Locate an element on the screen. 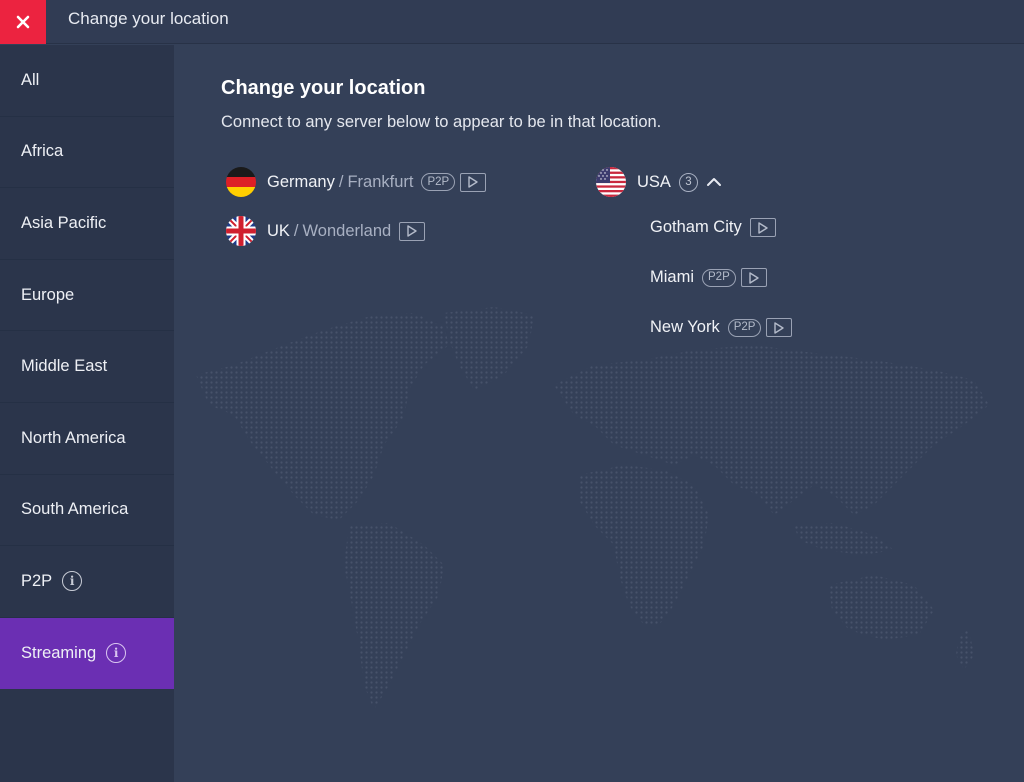 This screenshot has width=1024, height=782. sidebar-item-europe: Europe is located at coordinates (87, 296).